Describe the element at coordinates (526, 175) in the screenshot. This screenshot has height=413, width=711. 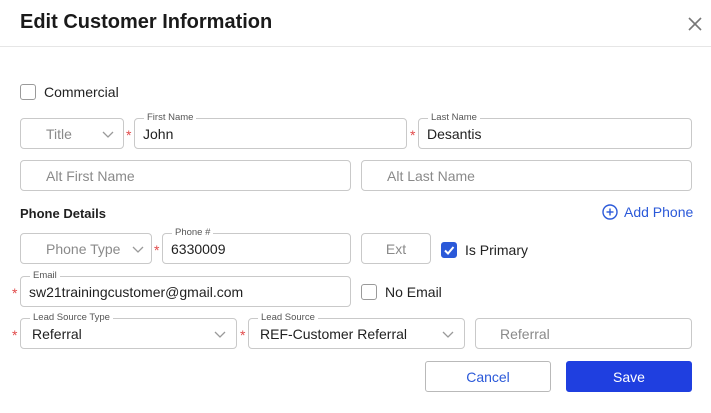
I see `alt-last-name-field: Alt Last Name` at that location.